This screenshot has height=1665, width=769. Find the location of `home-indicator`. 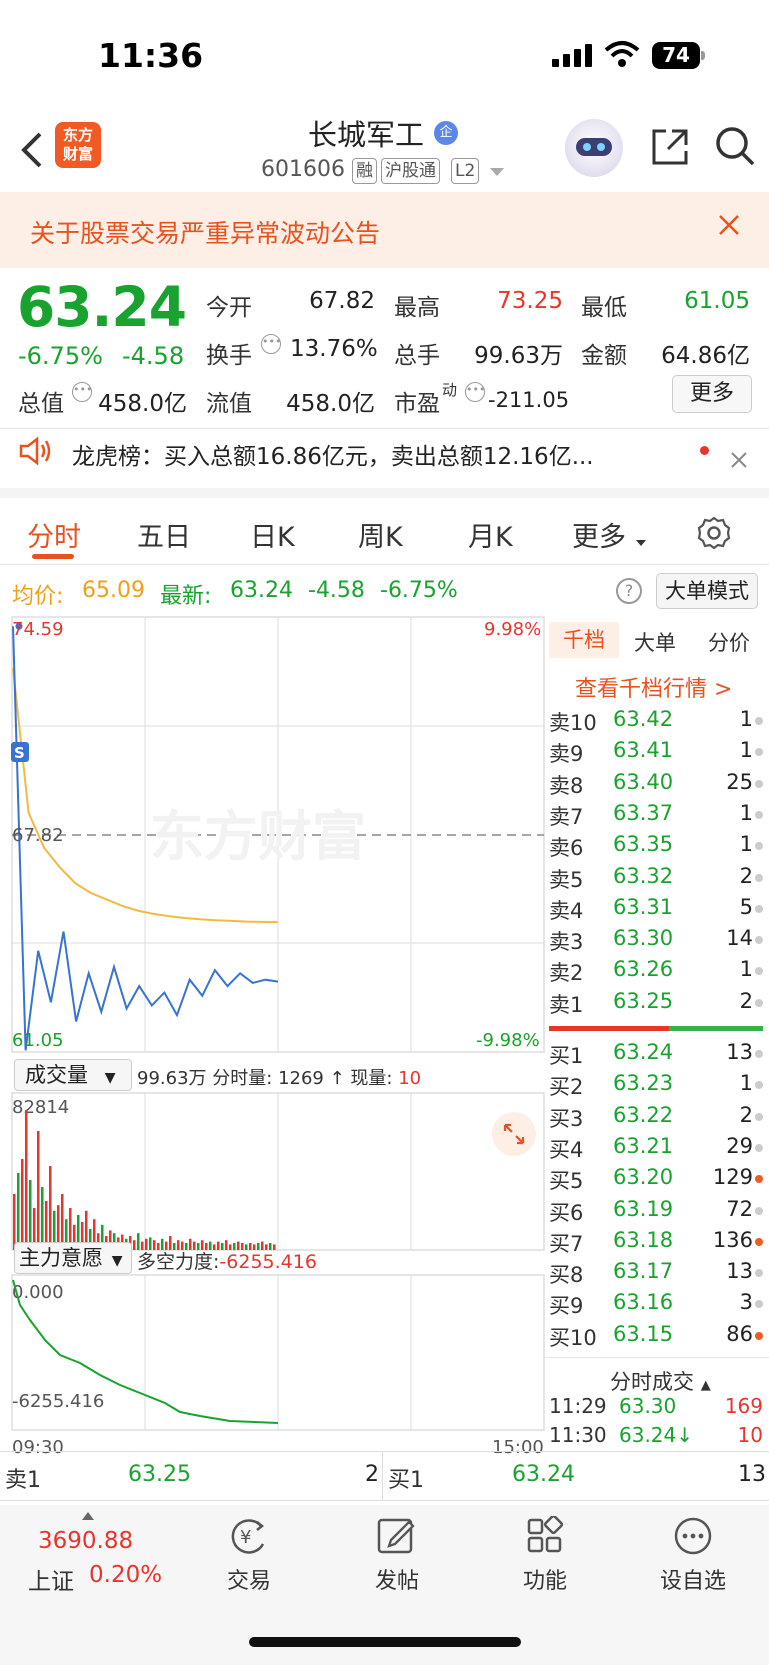

home-indicator is located at coordinates (385, 1642).